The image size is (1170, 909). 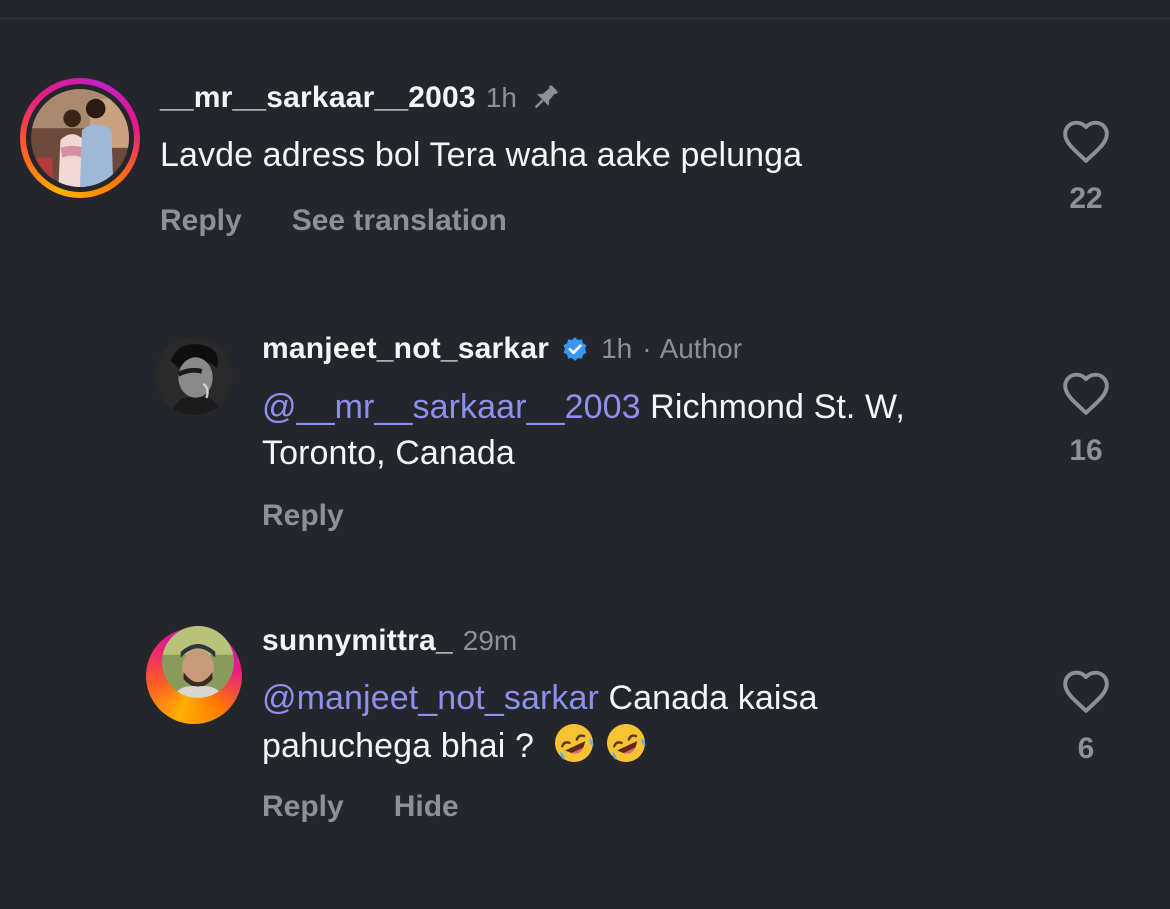 I want to click on like-count: 6, so click(x=1086, y=748).